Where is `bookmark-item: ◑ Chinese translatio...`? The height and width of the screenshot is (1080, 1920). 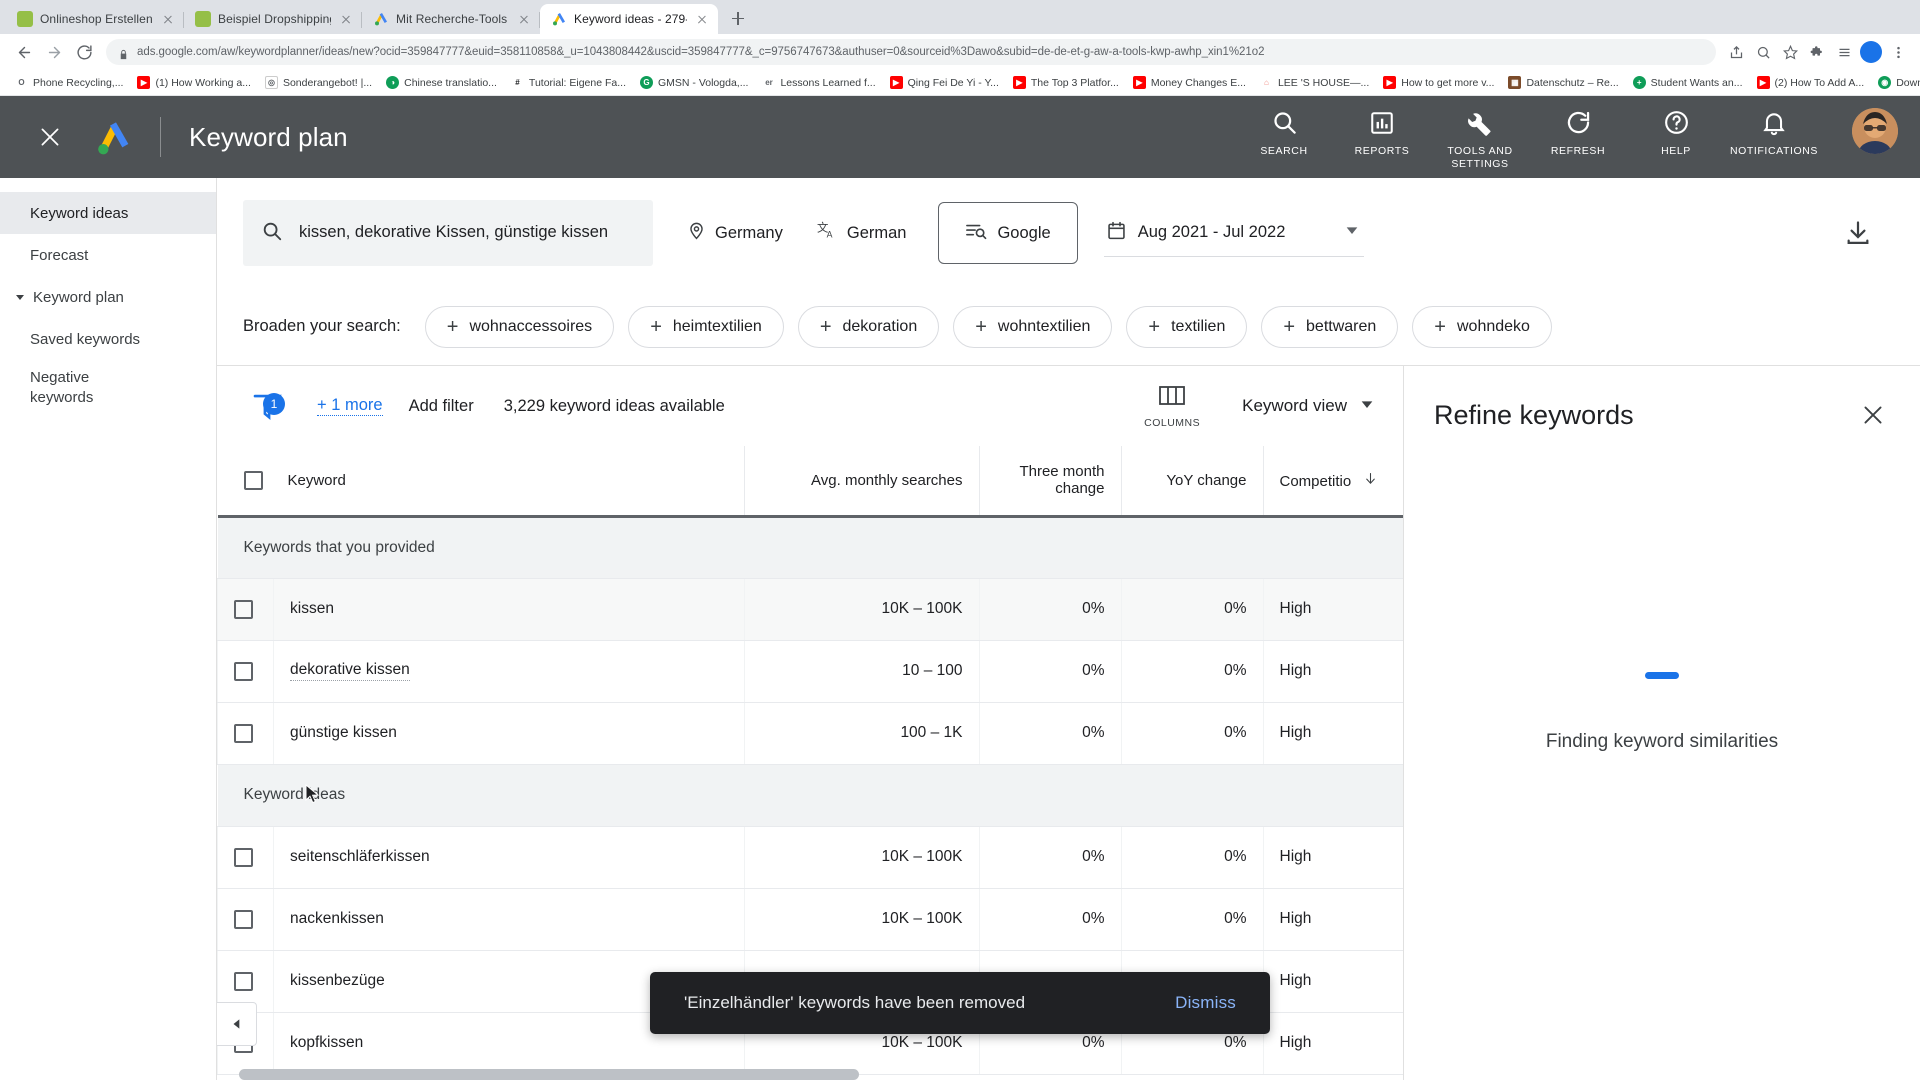 bookmark-item: ◑ Chinese translatio... is located at coordinates (441, 83).